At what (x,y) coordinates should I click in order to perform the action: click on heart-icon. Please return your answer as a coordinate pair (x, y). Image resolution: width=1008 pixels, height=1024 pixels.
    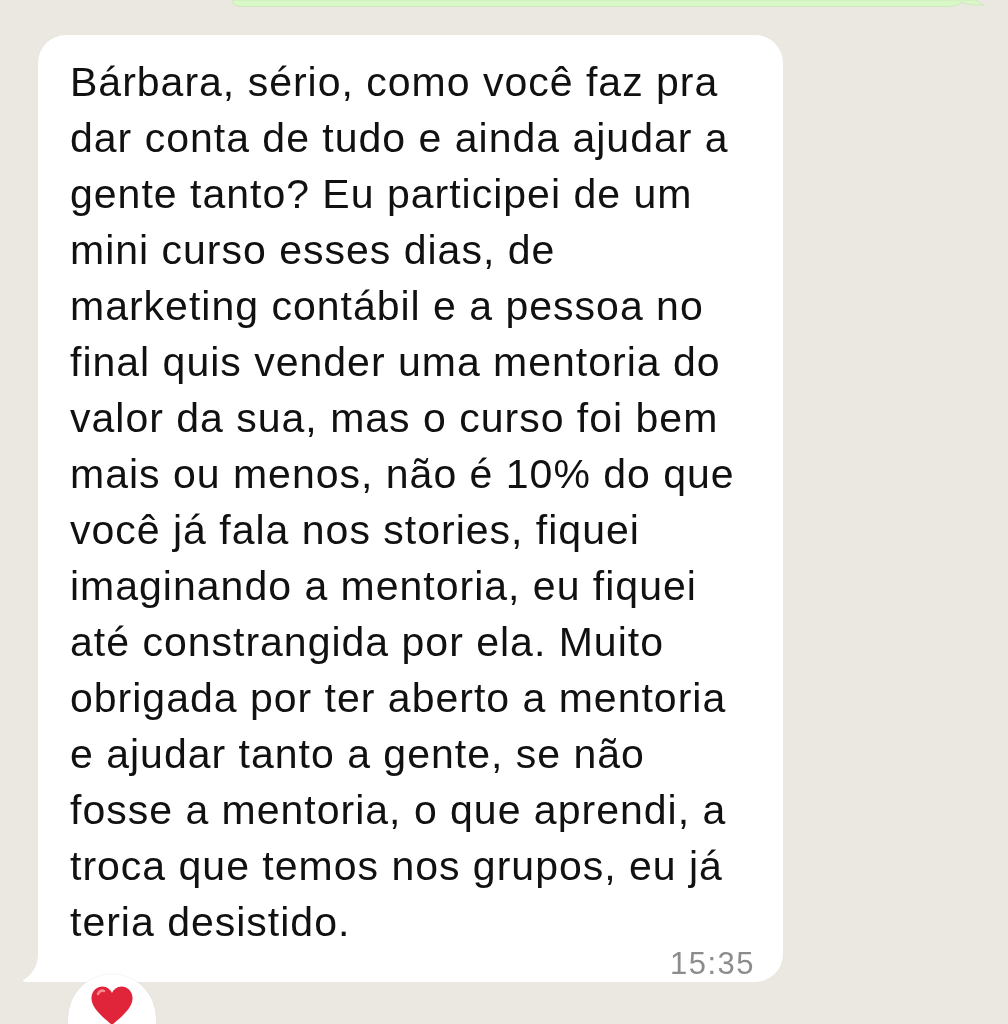
    Looking at the image, I should click on (112, 1005).